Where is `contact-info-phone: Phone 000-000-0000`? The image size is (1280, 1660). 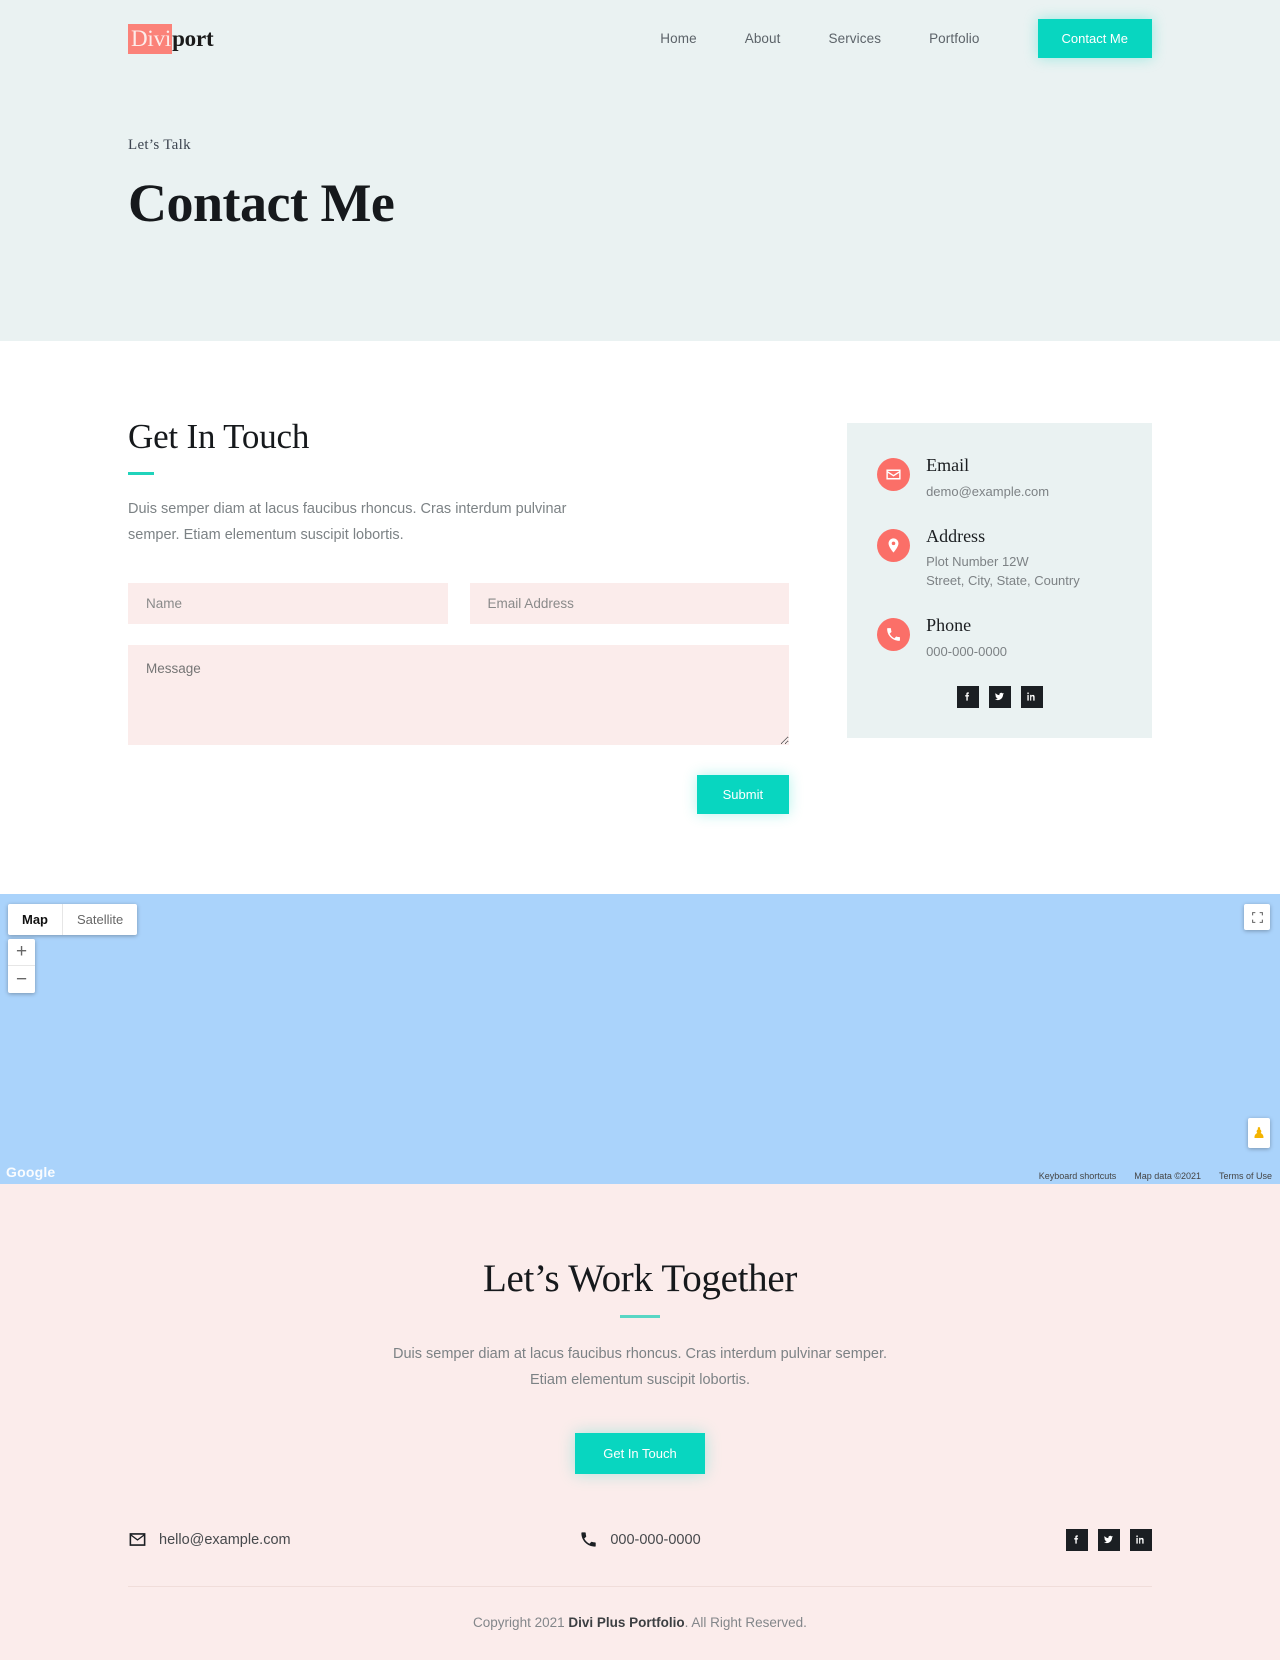
contact-info-phone: Phone 000-000-0000 is located at coordinates (999, 638).